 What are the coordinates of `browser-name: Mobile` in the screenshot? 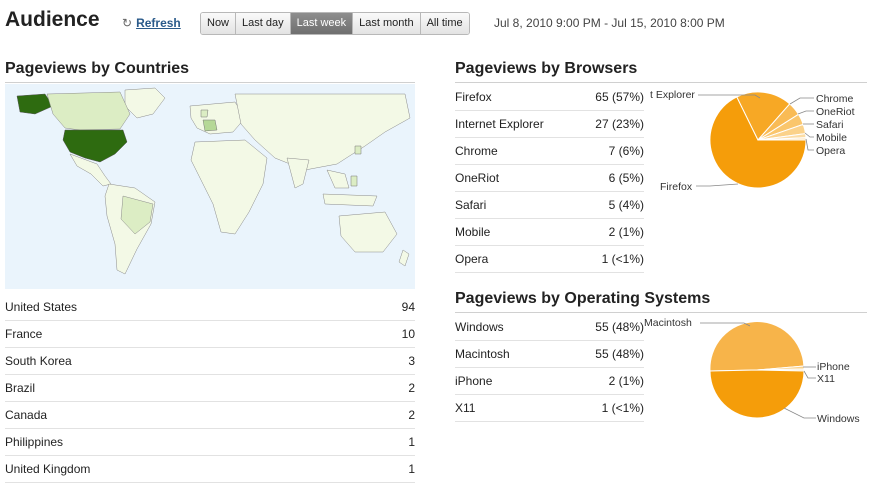 It's located at (516, 232).